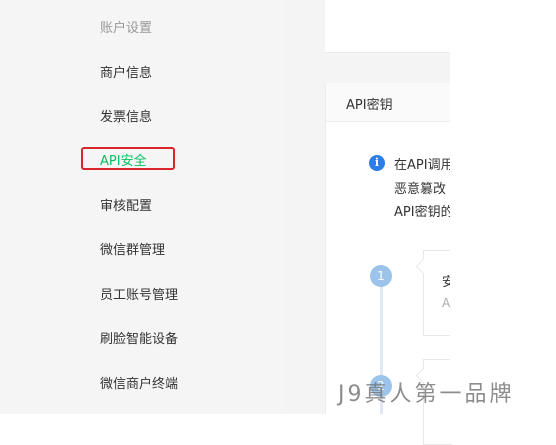 Image resolution: width=556 pixels, height=445 pixels. I want to click on sidebar-item-face-devices: 刷脸智能设备, so click(139, 337).